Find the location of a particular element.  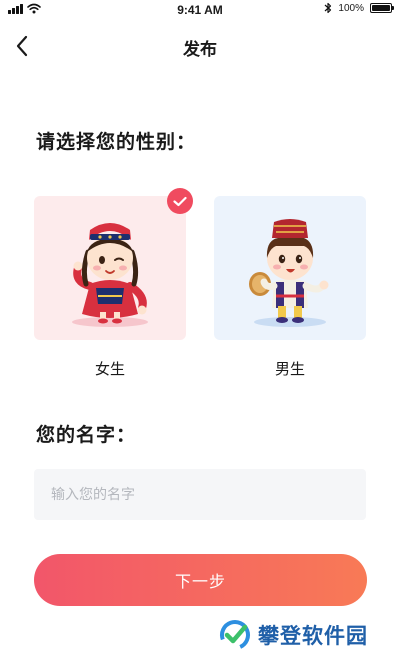

battery-percent: 100% is located at coordinates (351, 8).